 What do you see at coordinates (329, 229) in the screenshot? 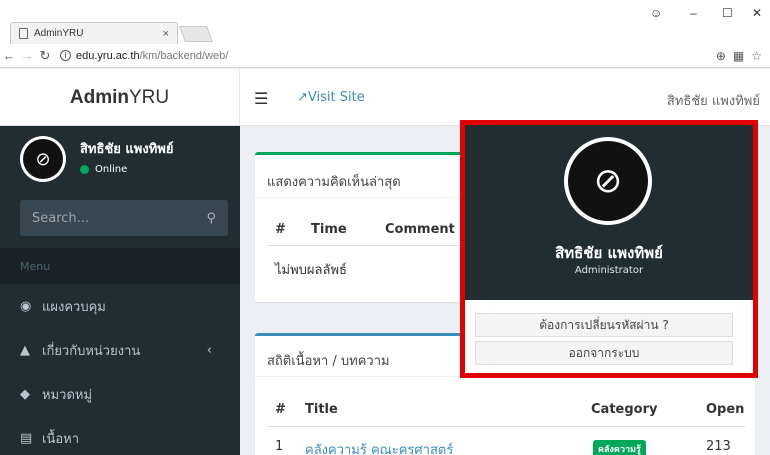
I see `comments-col-time: Time` at bounding box center [329, 229].